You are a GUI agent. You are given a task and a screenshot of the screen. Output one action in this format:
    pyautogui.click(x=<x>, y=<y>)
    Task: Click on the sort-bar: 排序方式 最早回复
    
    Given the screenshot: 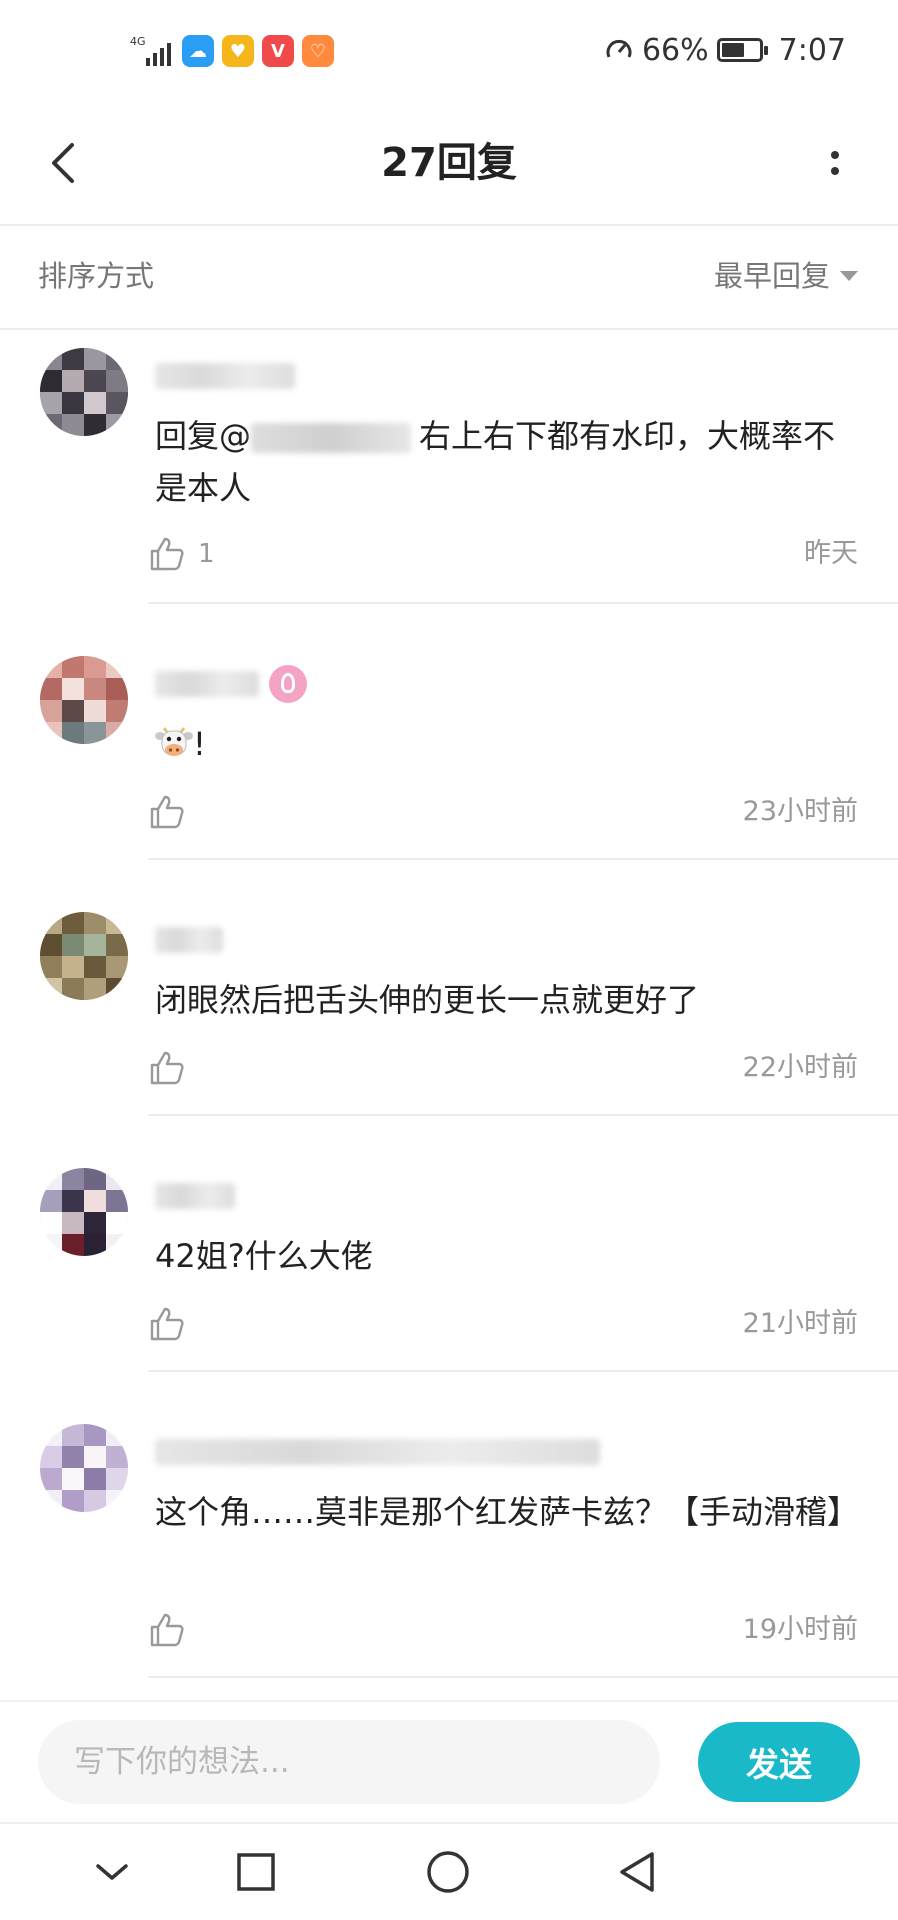 What is the action you would take?
    pyautogui.click(x=449, y=278)
    